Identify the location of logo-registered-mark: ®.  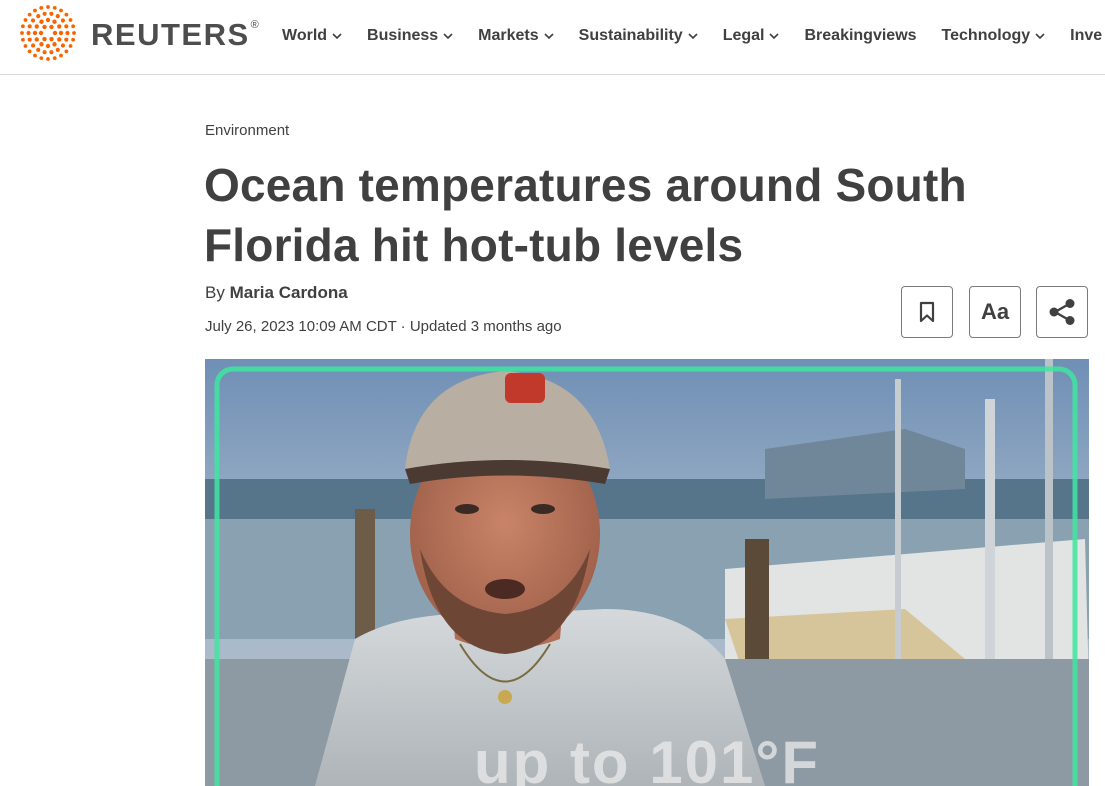
(254, 25).